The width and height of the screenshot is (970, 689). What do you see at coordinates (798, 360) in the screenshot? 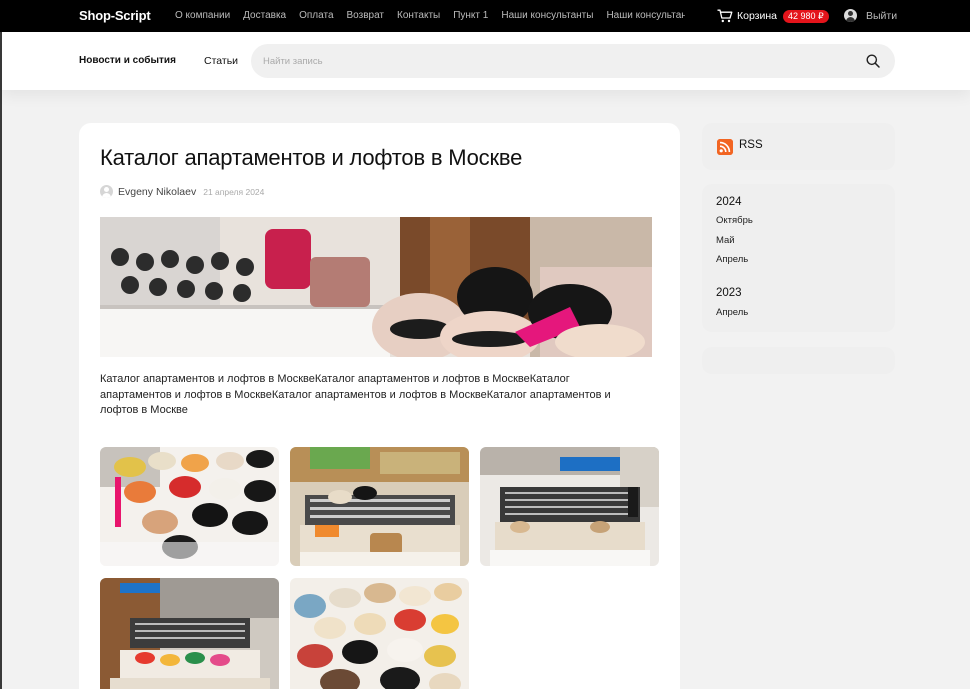
I see `sidebar-empty-widget` at bounding box center [798, 360].